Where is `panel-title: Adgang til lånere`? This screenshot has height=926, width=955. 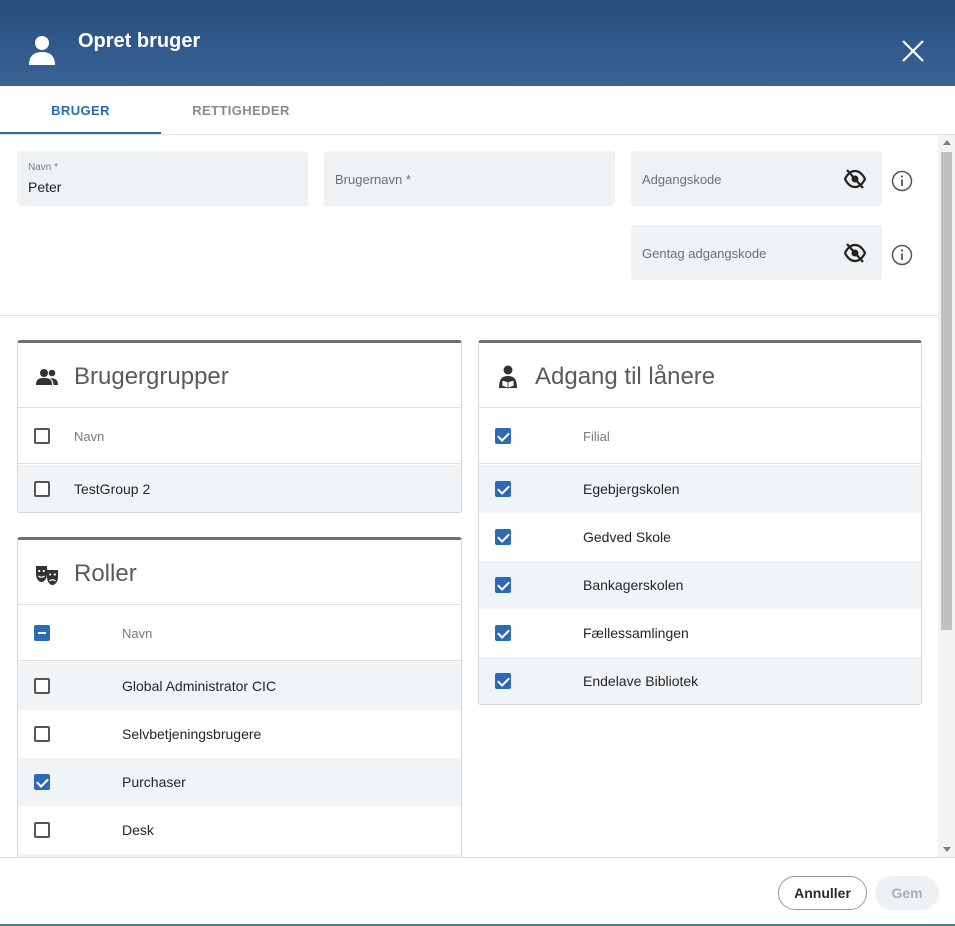
panel-title: Adgang til lånere is located at coordinates (625, 376).